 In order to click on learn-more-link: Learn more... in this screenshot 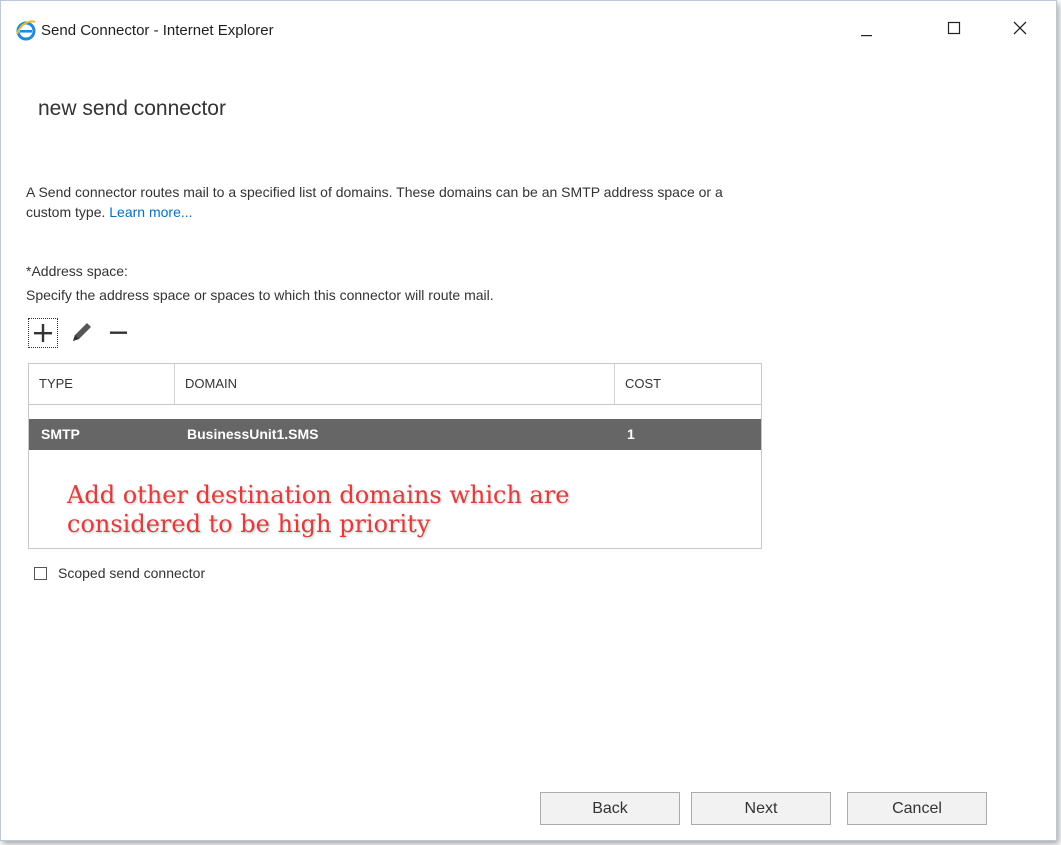, I will do `click(150, 212)`.